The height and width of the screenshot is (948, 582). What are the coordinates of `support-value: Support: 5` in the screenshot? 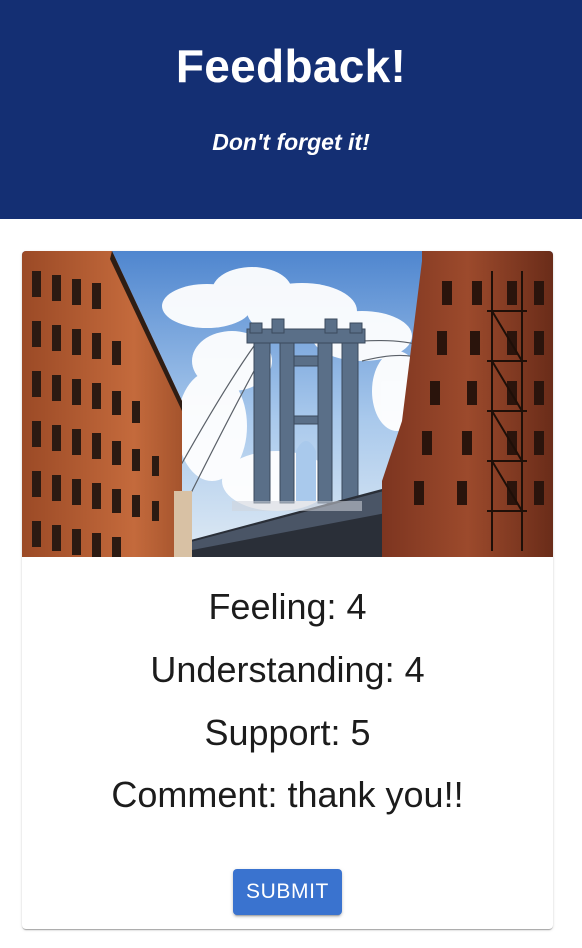 It's located at (287, 732).